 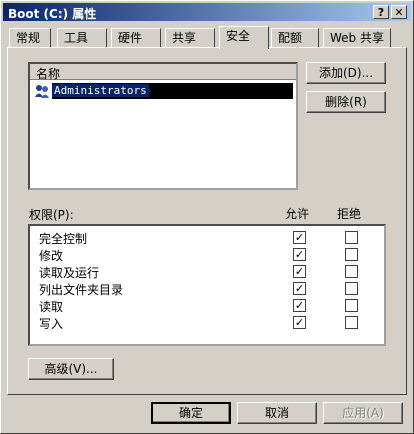 I want to click on list-item: Administrators, so click(x=163, y=91).